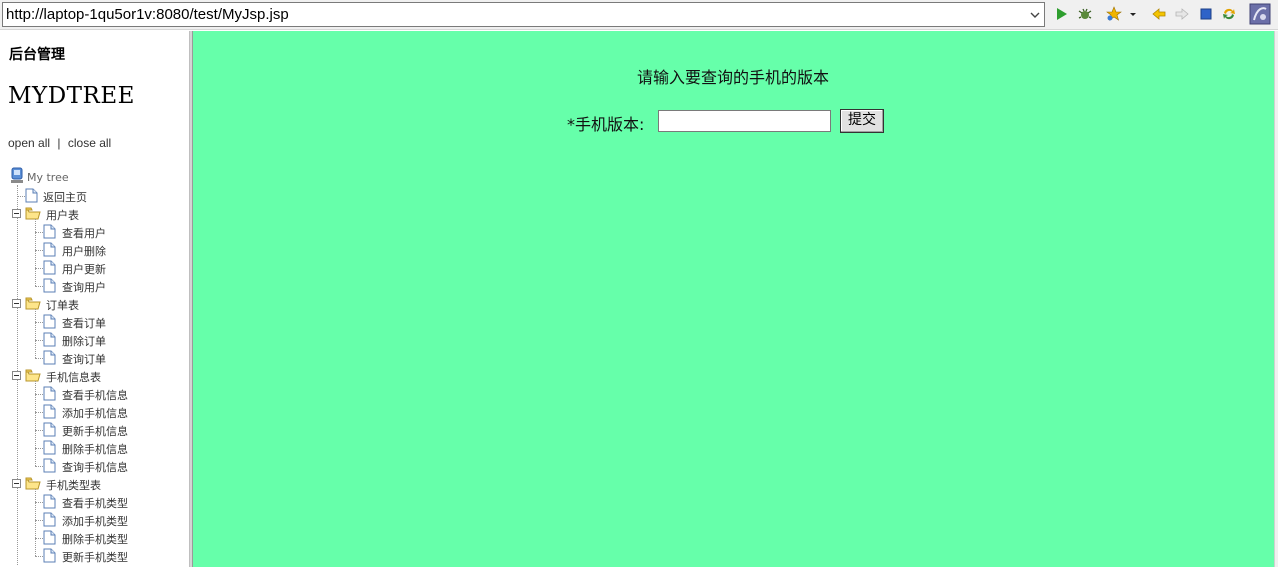 The image size is (1278, 567). What do you see at coordinates (1206, 14) in the screenshot?
I see `stop-icon` at bounding box center [1206, 14].